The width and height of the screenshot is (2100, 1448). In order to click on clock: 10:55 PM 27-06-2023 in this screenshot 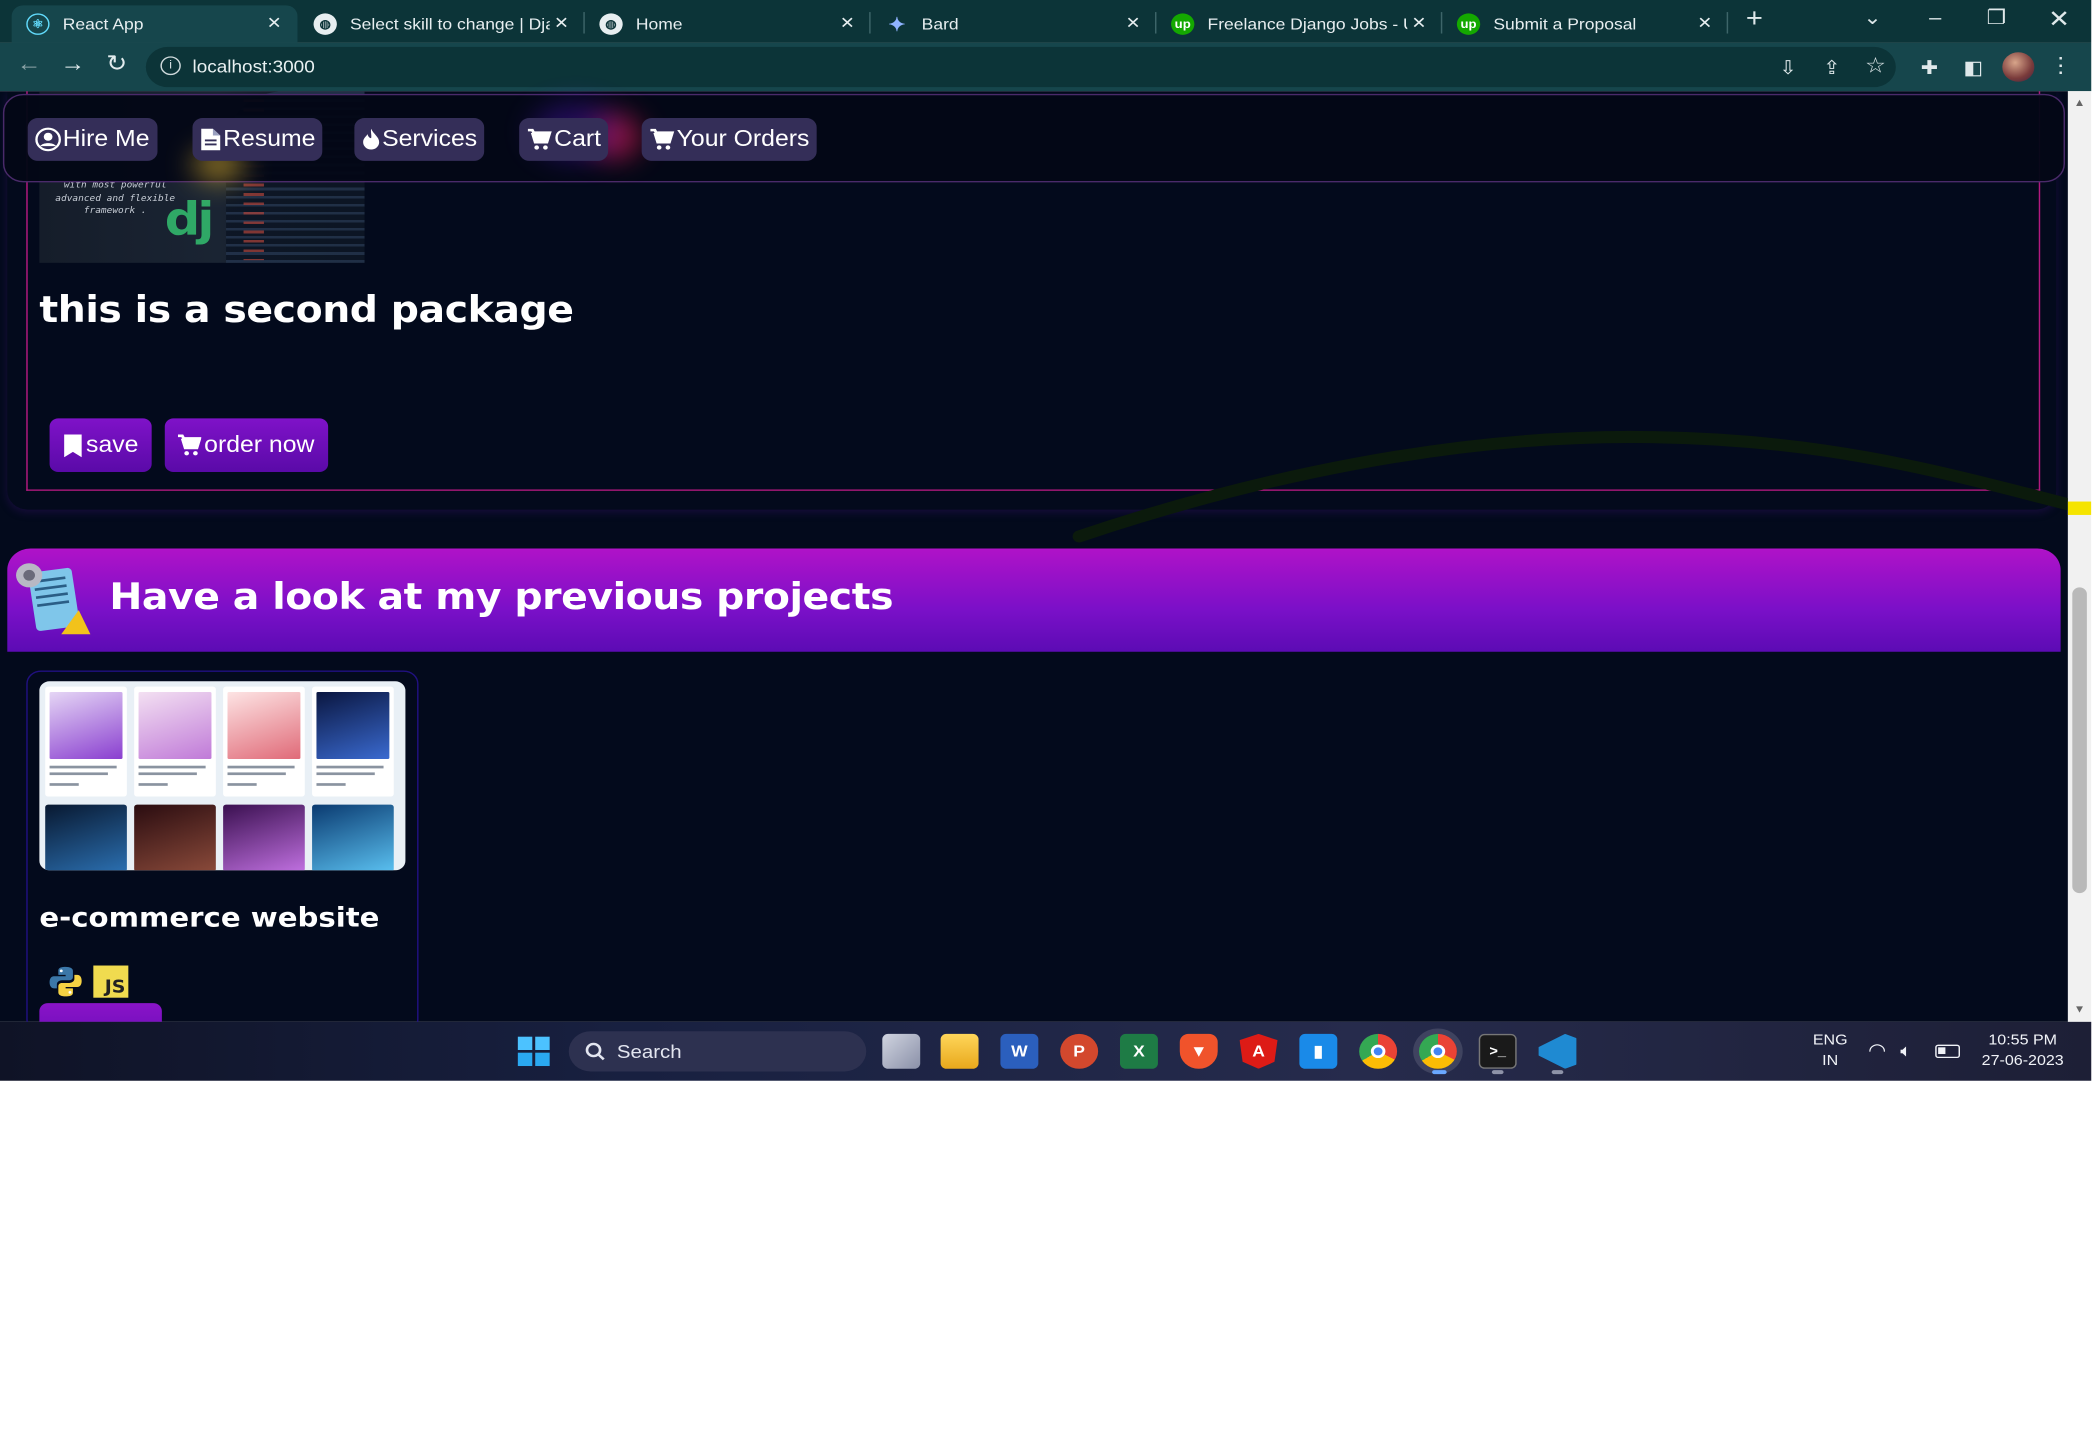, I will do `click(2023, 1051)`.